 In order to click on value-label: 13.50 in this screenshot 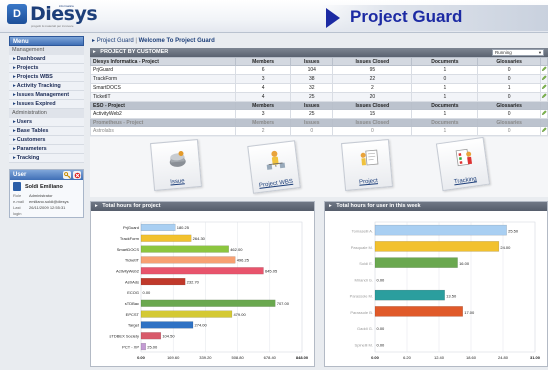, I will do `click(451, 296)`.